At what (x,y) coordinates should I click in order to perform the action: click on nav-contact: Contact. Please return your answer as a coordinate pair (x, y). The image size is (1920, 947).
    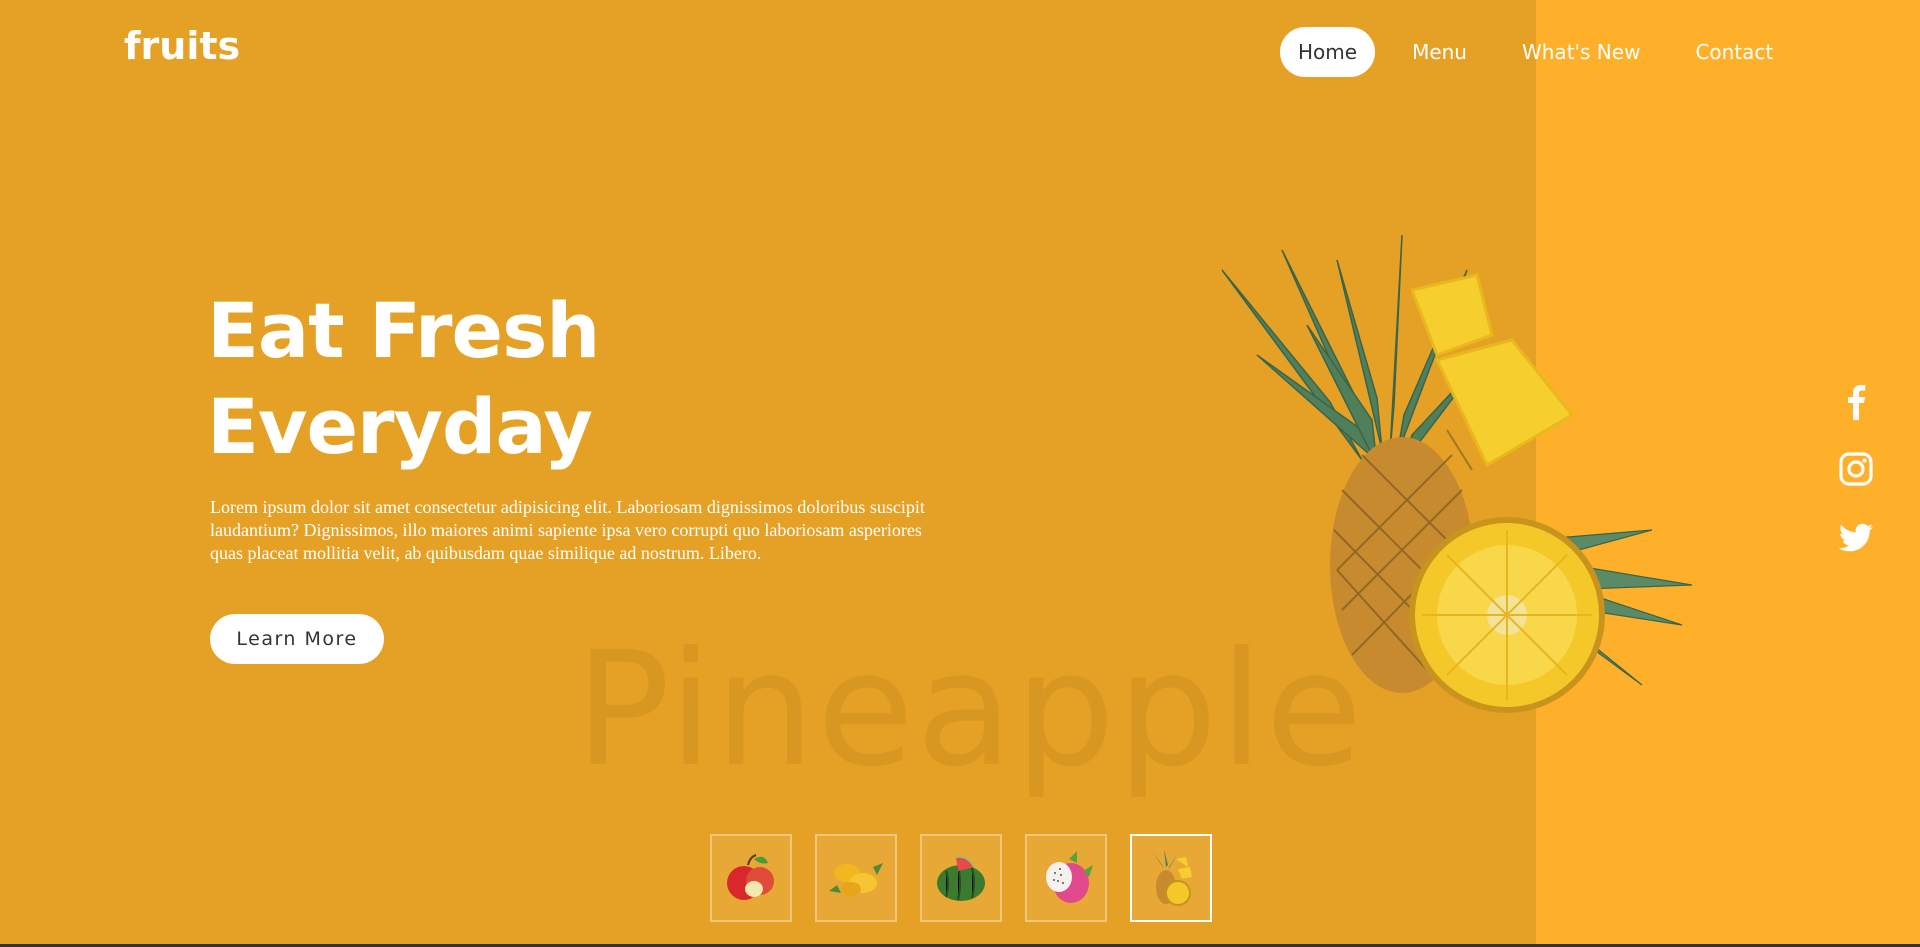
    Looking at the image, I should click on (1734, 52).